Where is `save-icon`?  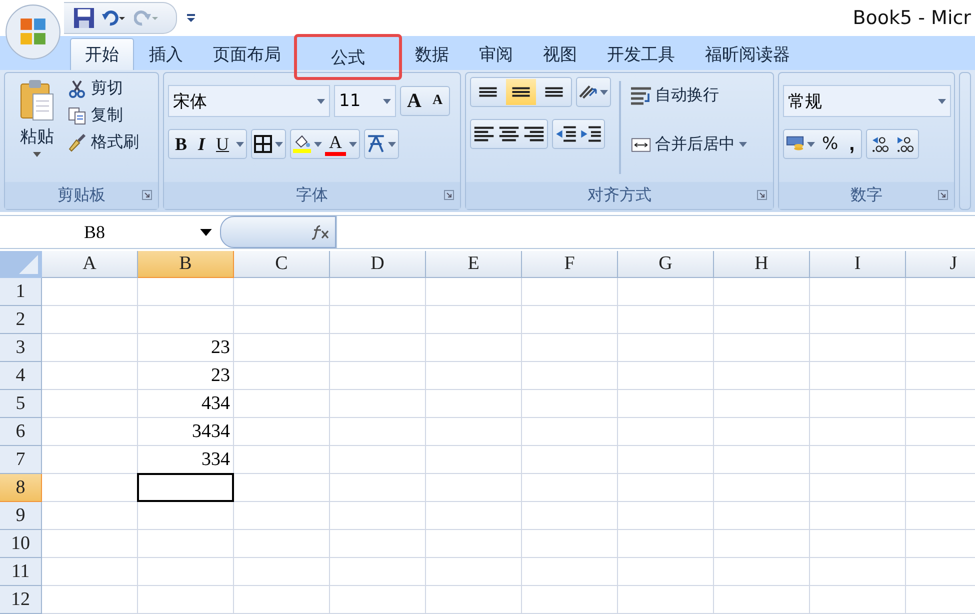
save-icon is located at coordinates (84, 18).